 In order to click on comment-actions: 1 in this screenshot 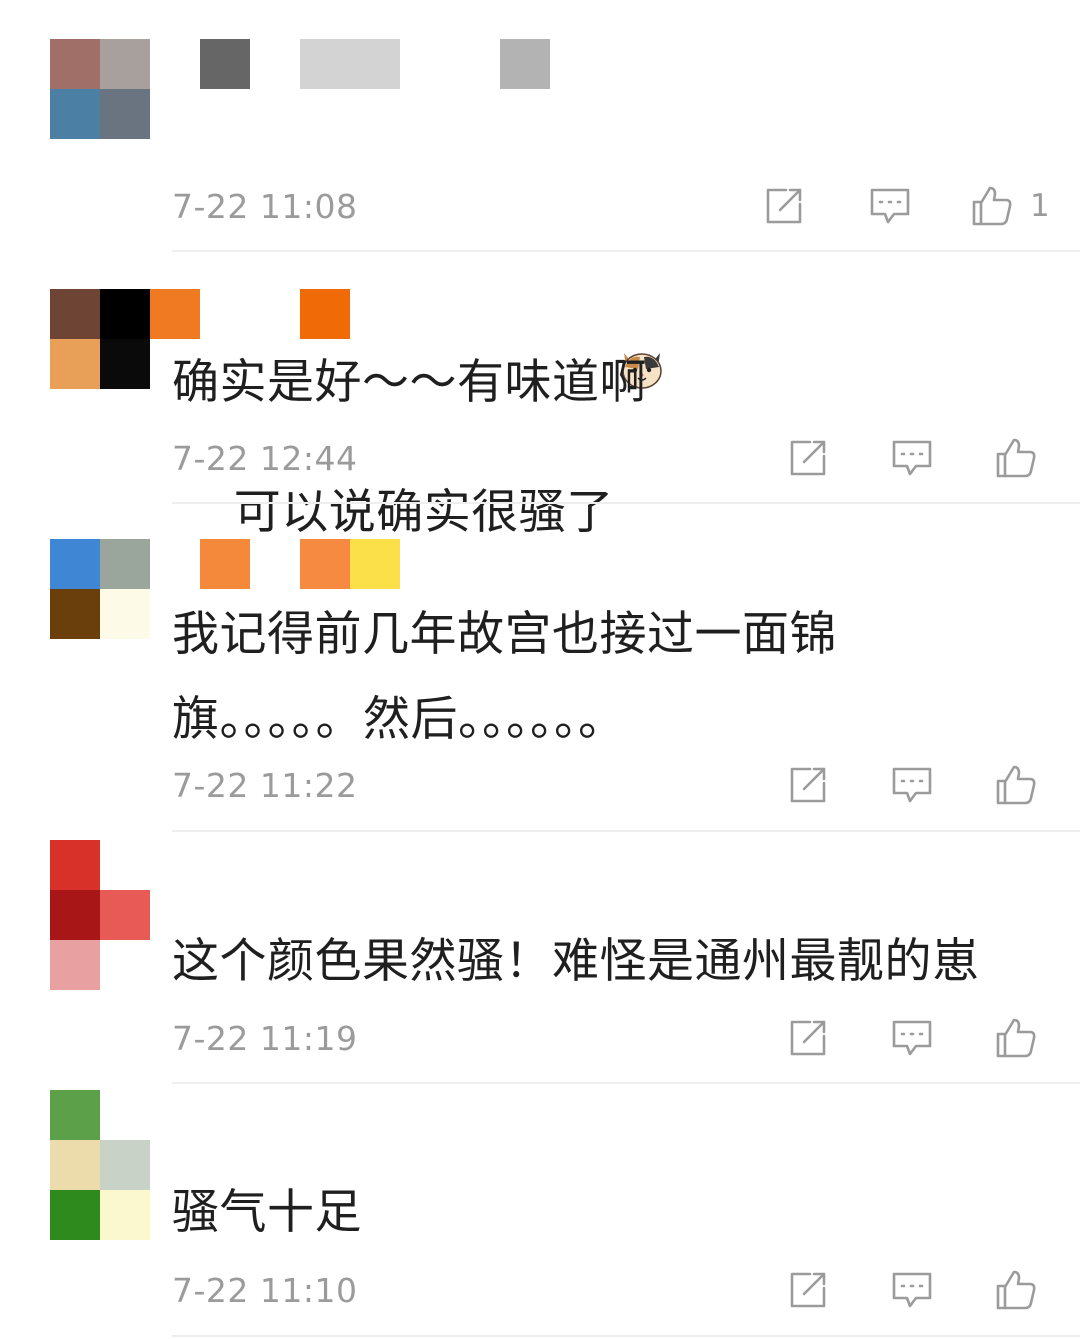, I will do `click(910, 208)`.